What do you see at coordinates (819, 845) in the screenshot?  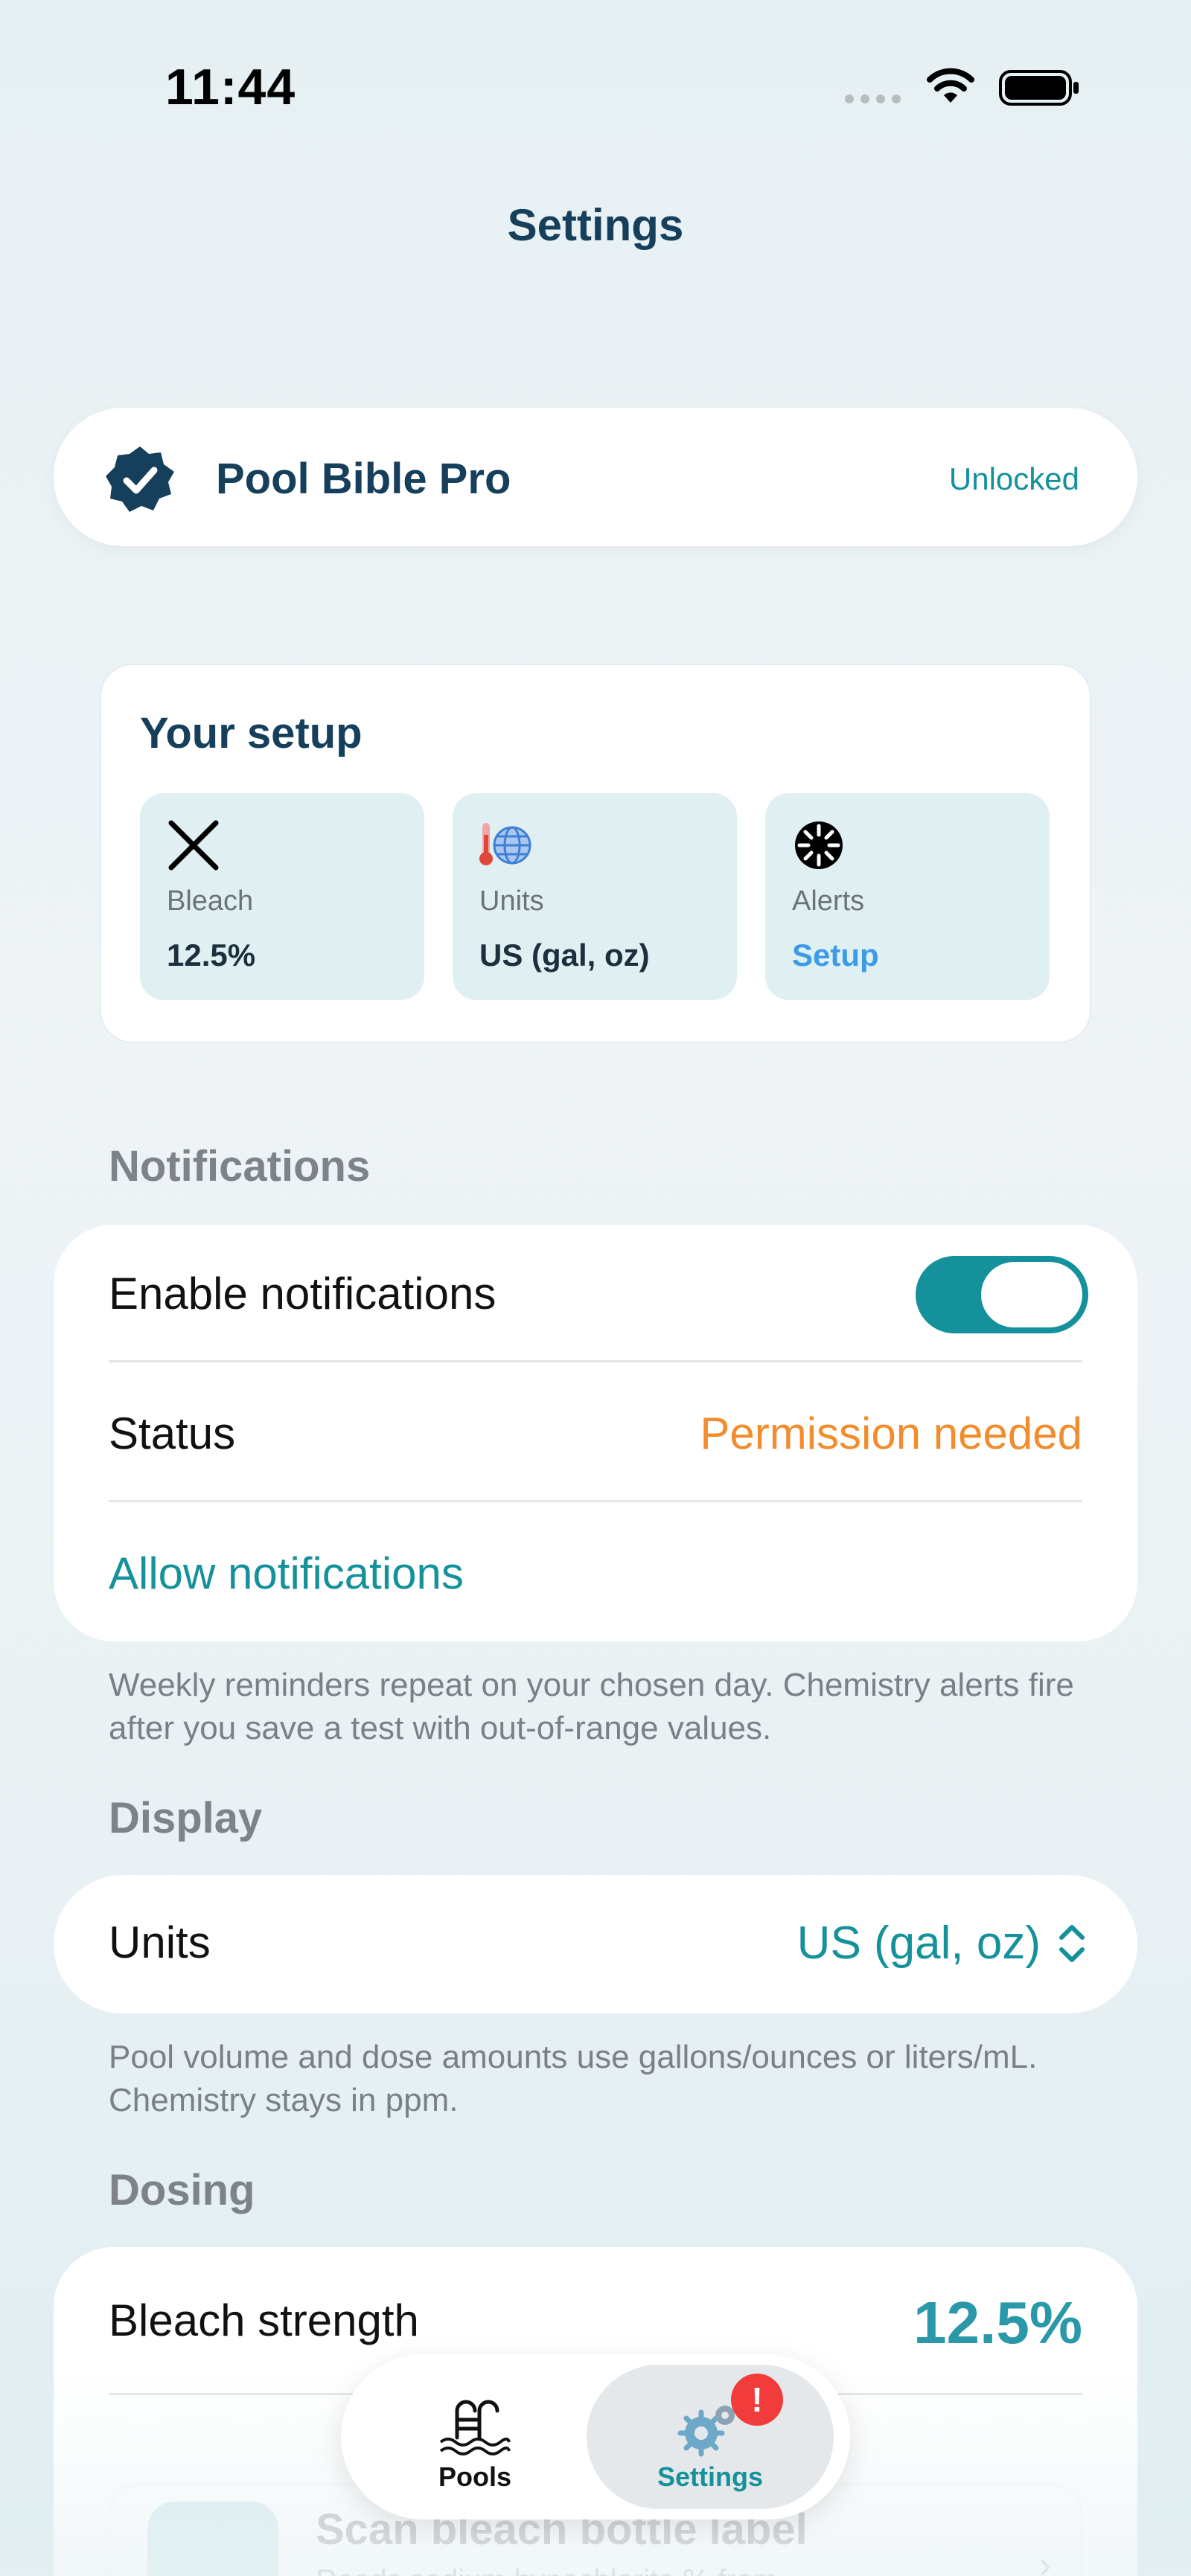 I see `clock-dial-icon` at bounding box center [819, 845].